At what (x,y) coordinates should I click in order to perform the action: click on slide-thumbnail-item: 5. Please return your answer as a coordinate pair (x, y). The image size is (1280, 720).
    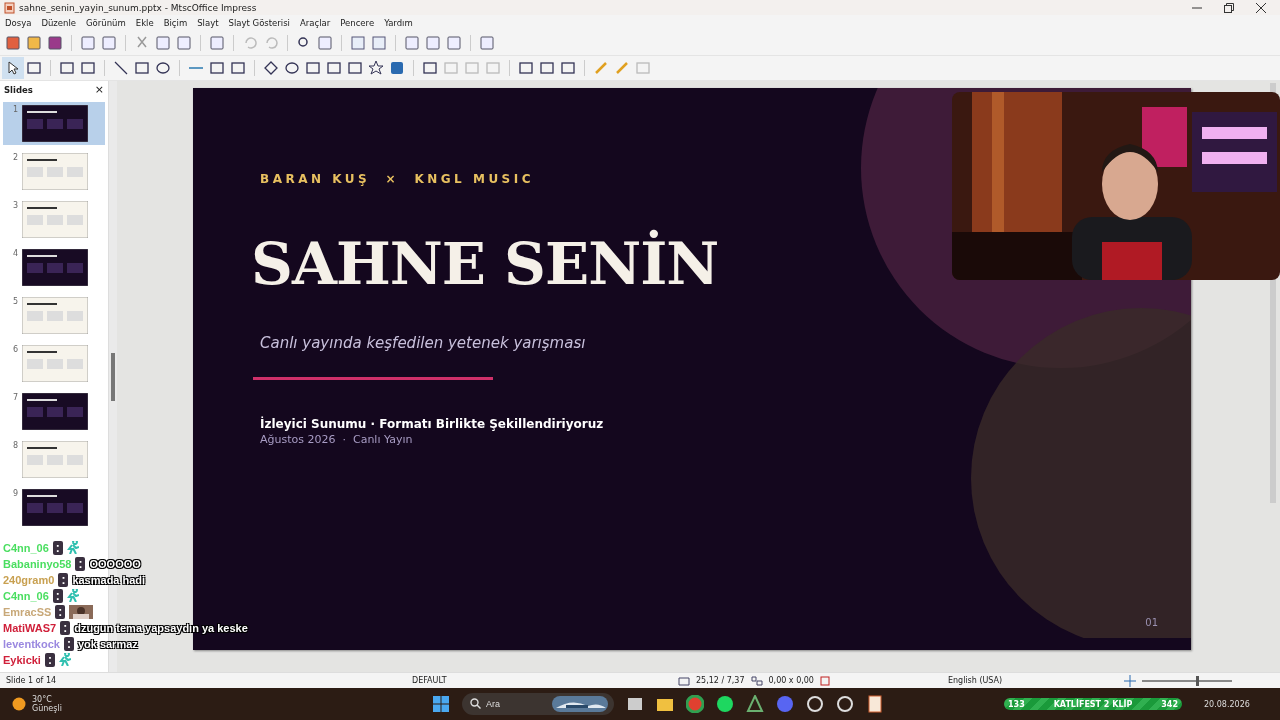
    Looking at the image, I should click on (54, 315).